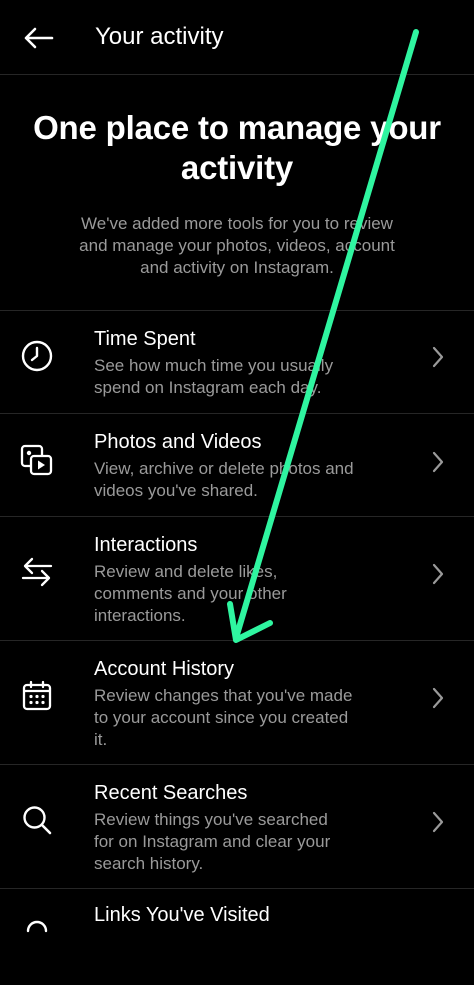 The height and width of the screenshot is (985, 474). What do you see at coordinates (146, 545) in the screenshot?
I see `list-item-title: Interactions` at bounding box center [146, 545].